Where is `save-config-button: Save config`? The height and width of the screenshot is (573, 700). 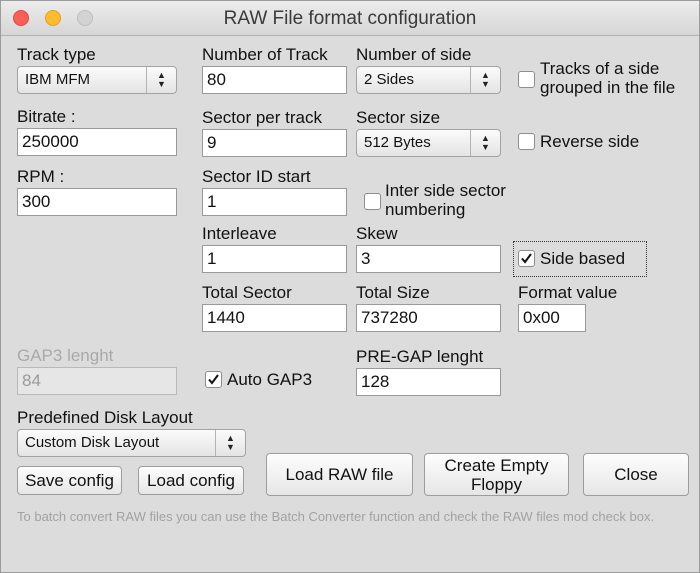 save-config-button: Save config is located at coordinates (69, 480).